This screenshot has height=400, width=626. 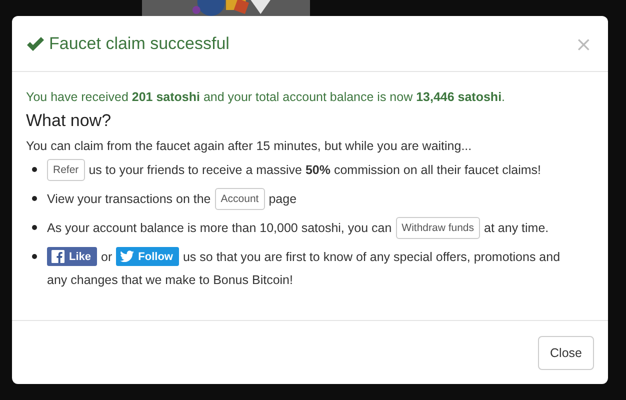 I want to click on item-text: or, so click(x=106, y=257).